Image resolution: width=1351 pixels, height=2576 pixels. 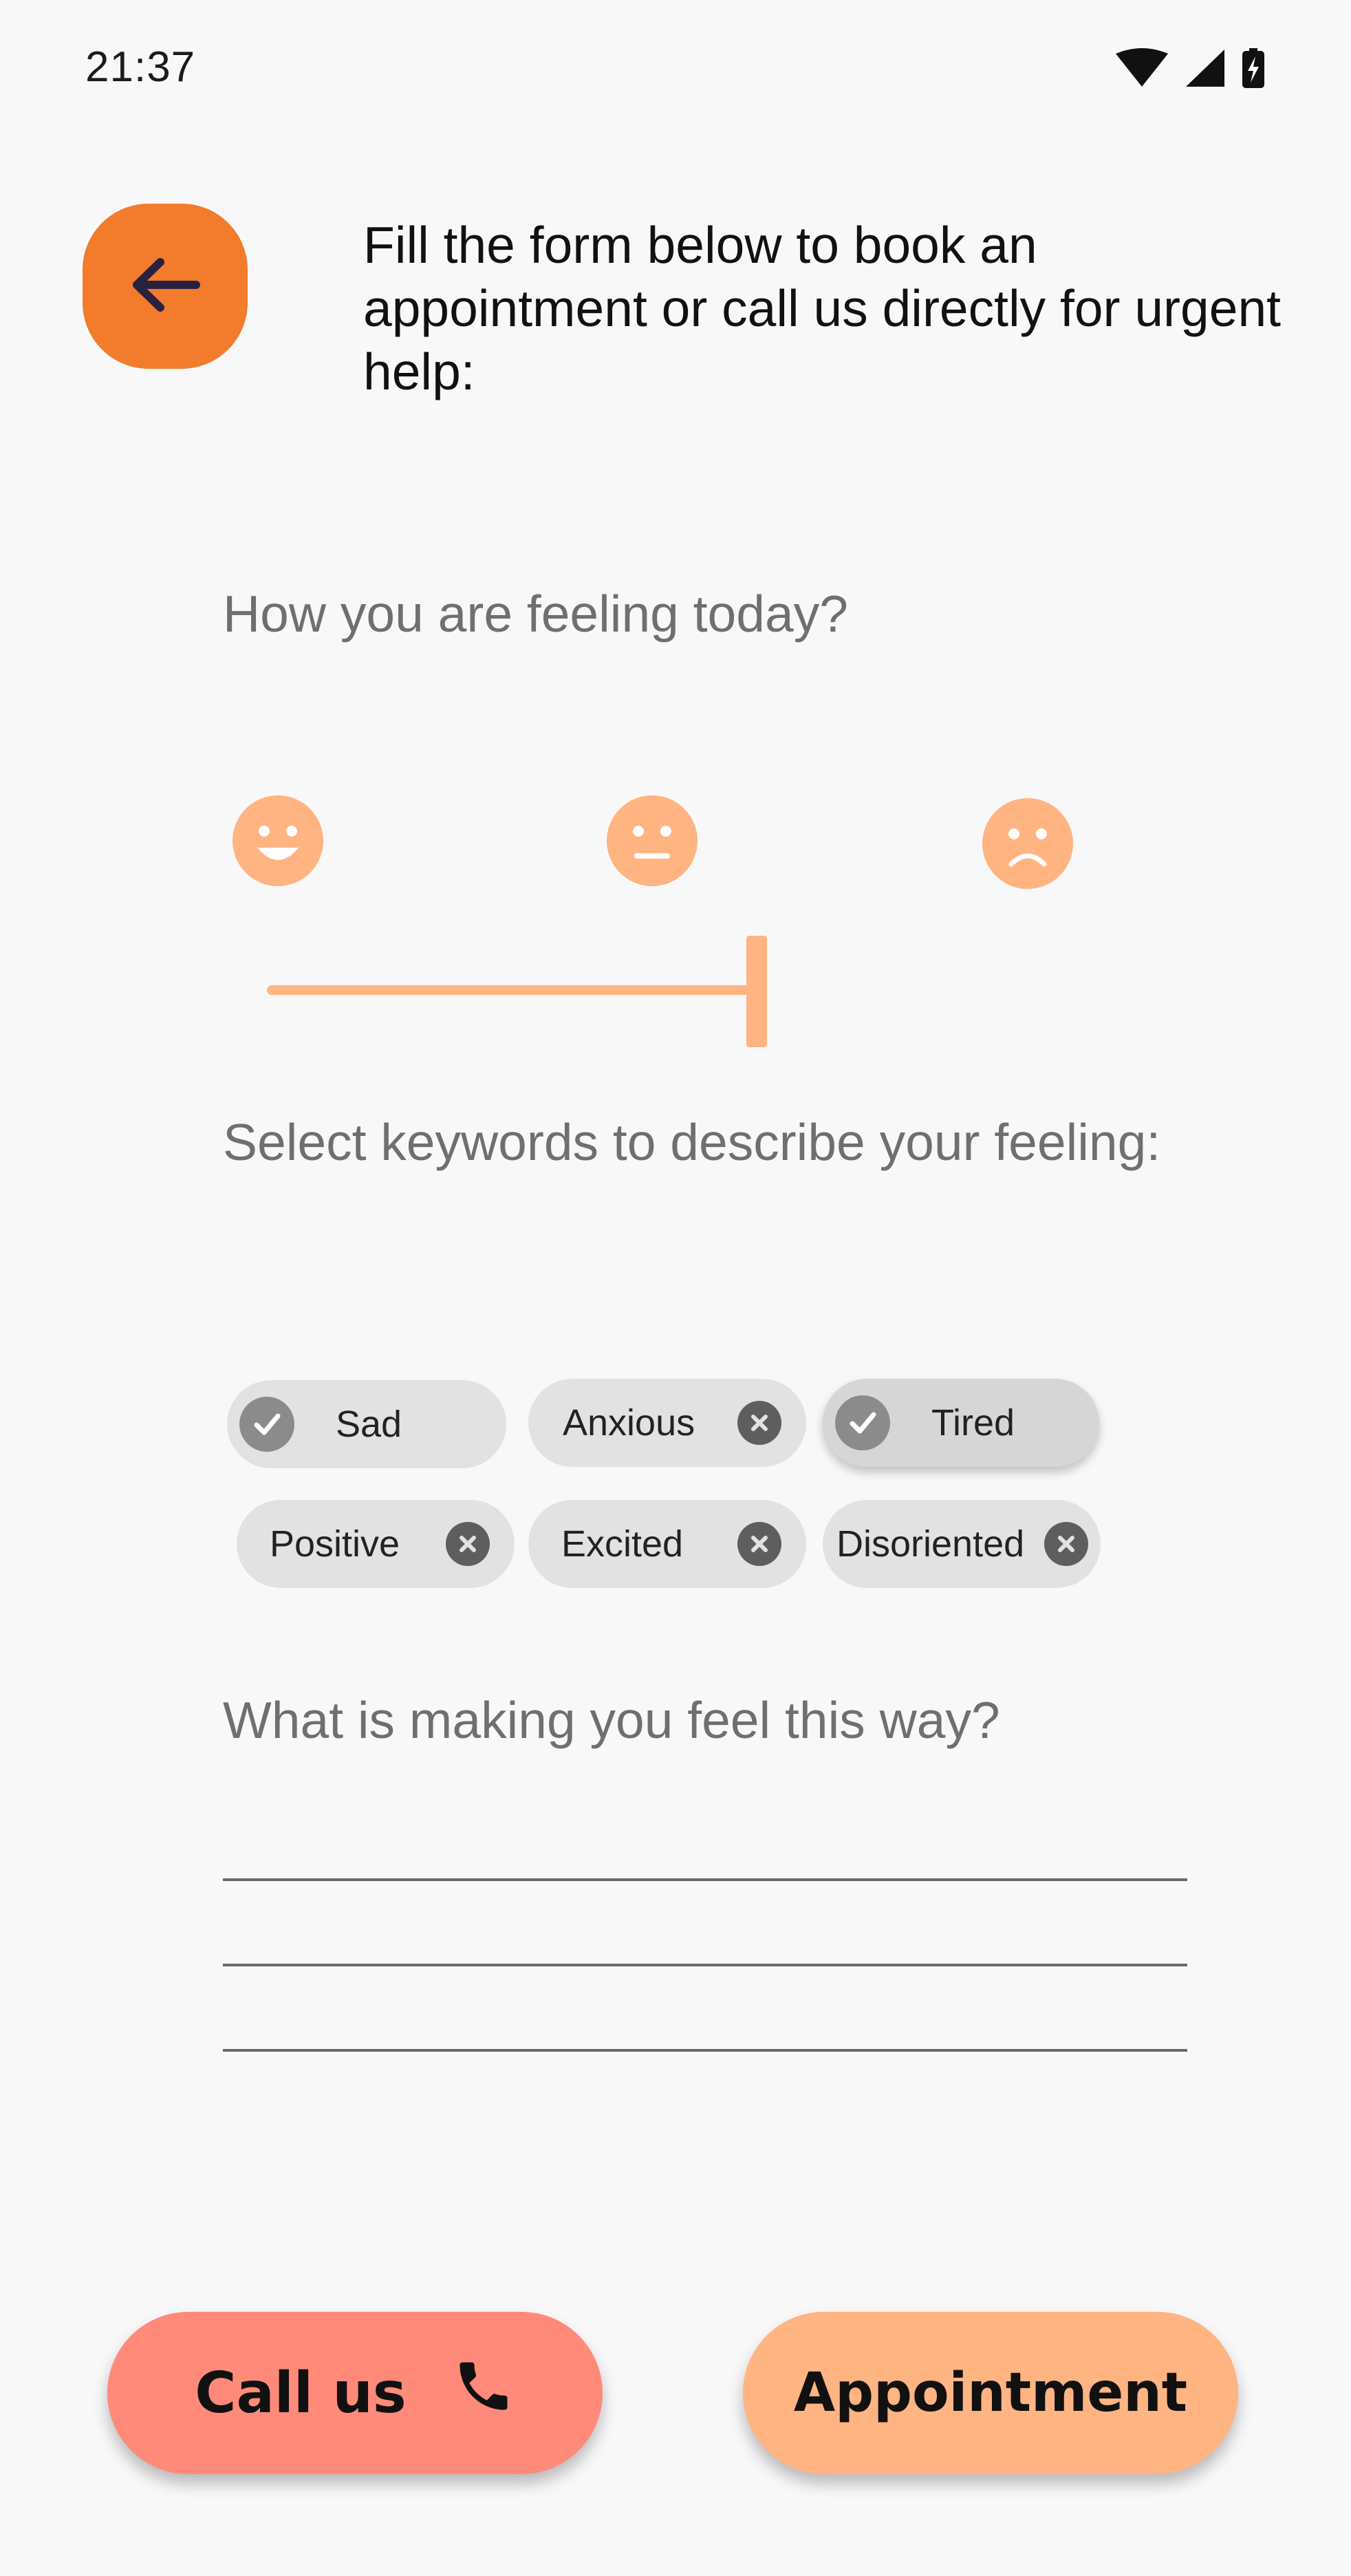 What do you see at coordinates (652, 841) in the screenshot?
I see `neutral-face-icon` at bounding box center [652, 841].